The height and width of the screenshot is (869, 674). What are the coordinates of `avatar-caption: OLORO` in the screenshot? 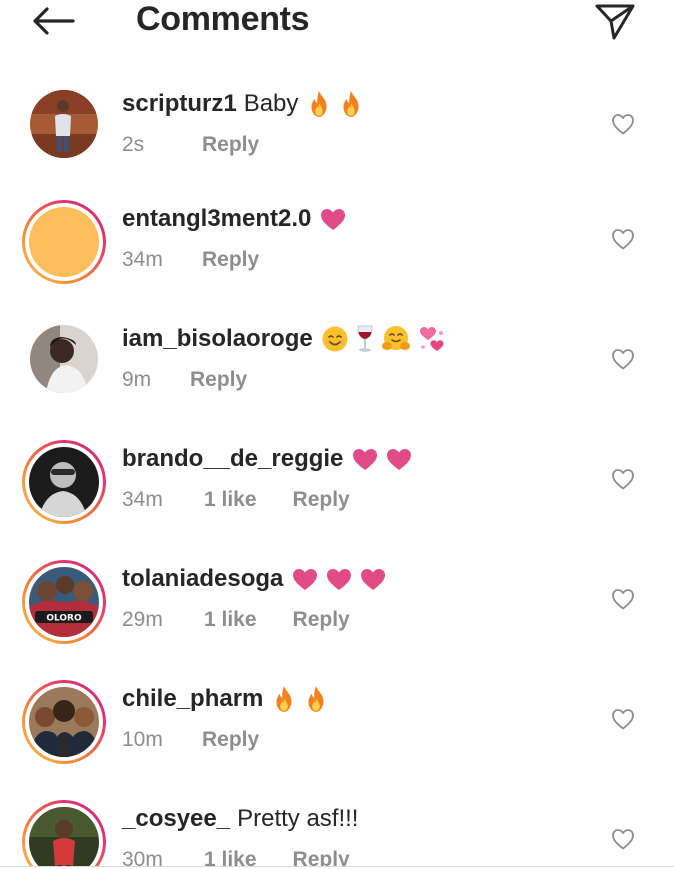 It's located at (64, 619).